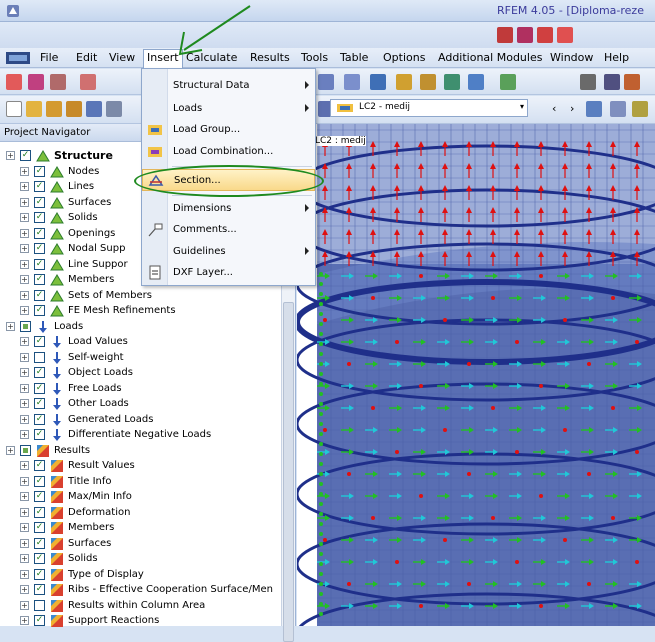  I want to click on arrange-icon, so click(565, 35).